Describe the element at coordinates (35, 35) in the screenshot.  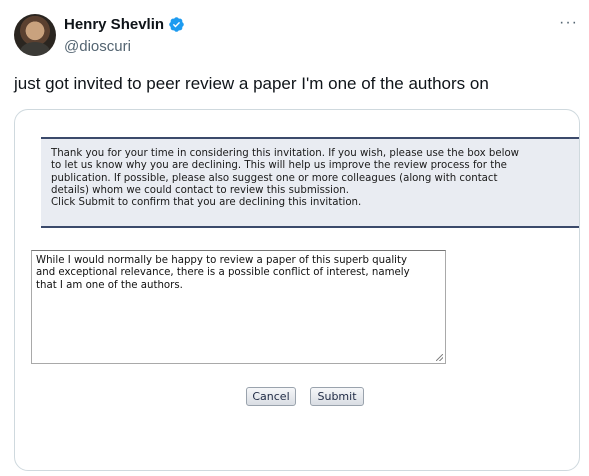
I see `author-avatar` at that location.